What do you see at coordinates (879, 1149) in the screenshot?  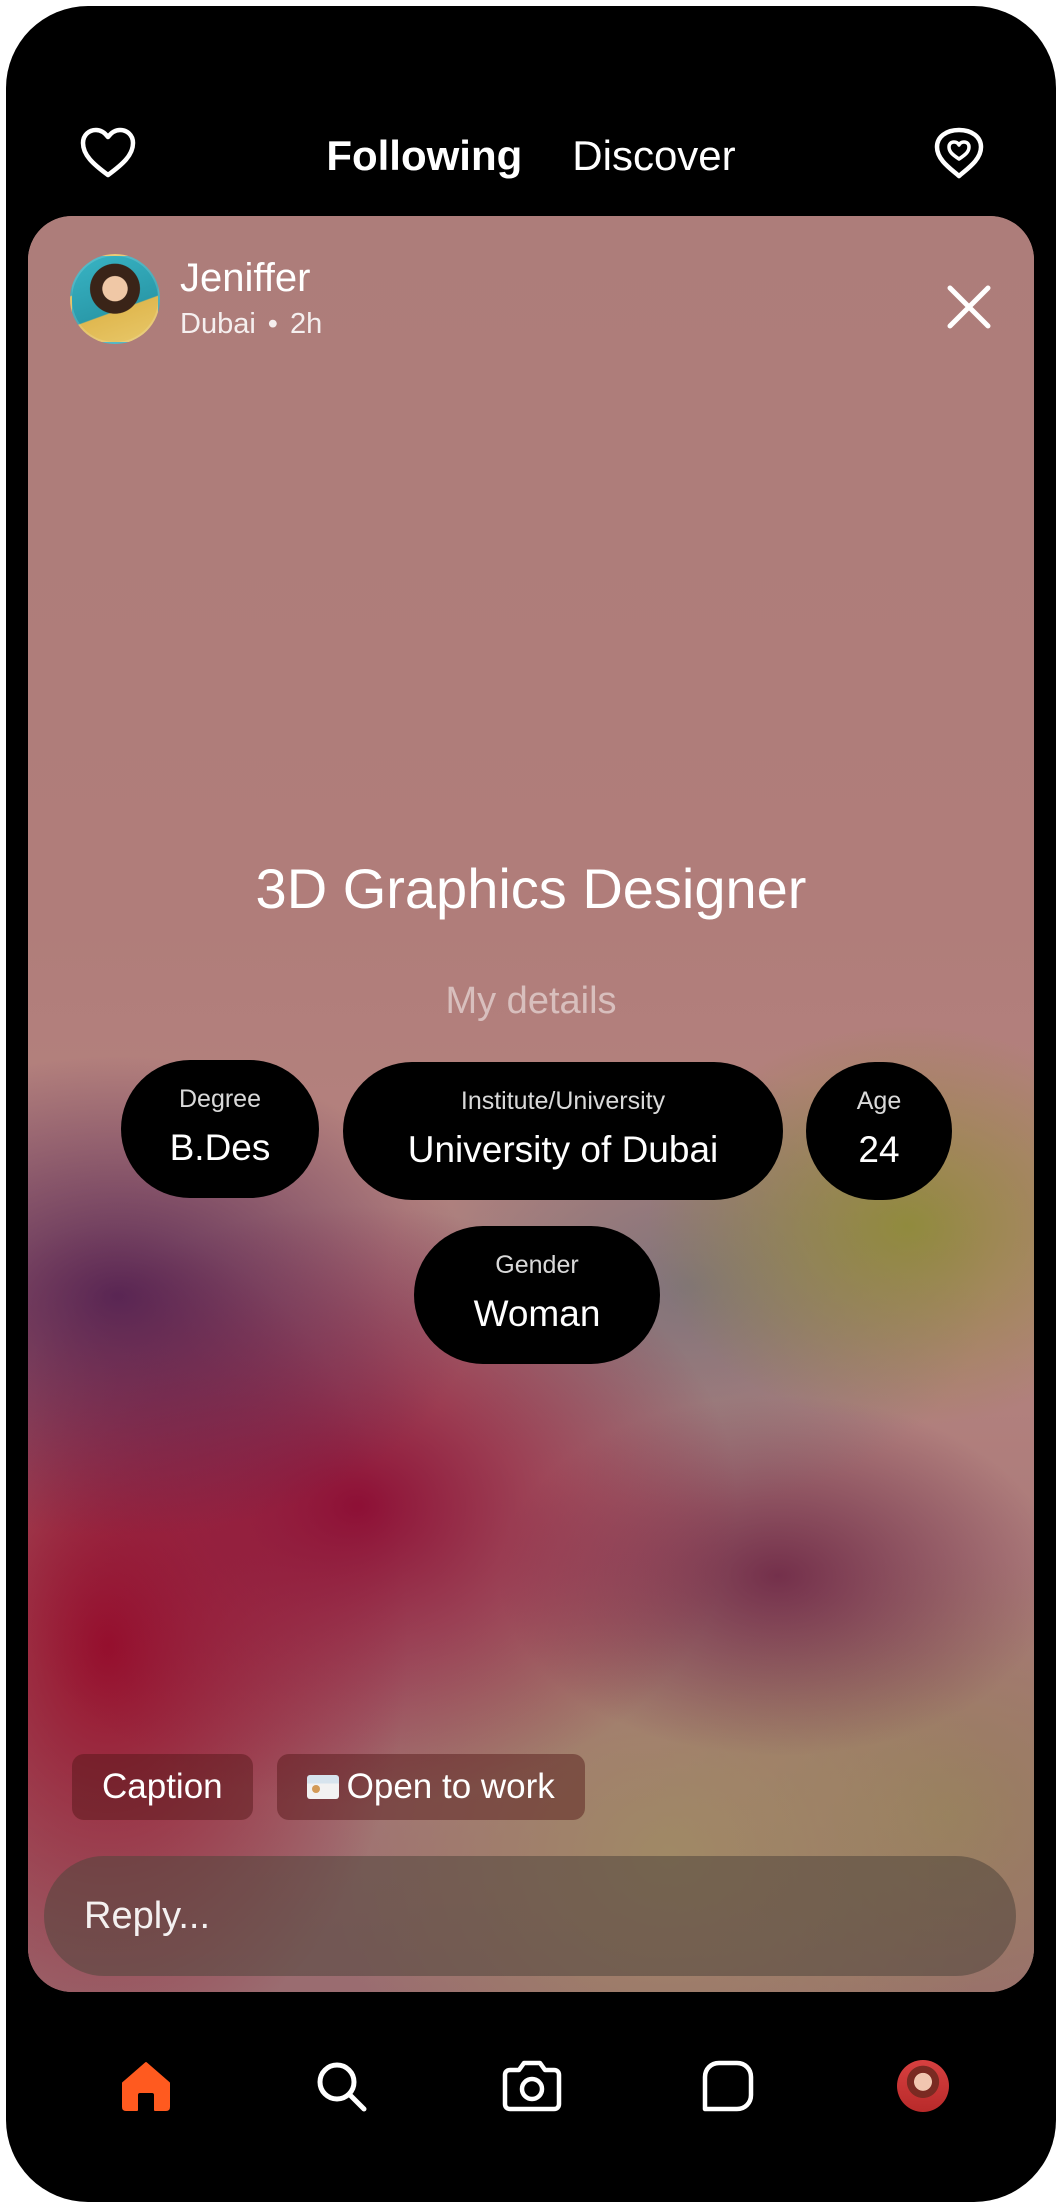 I see `age-value: 24` at bounding box center [879, 1149].